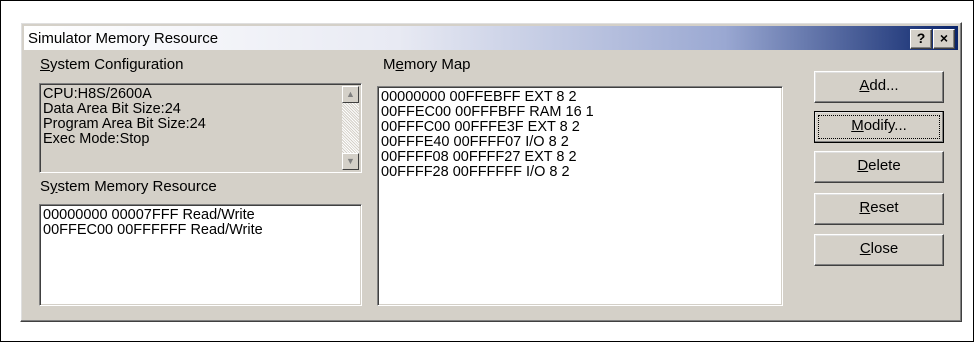  I want to click on reset-button: Reset, so click(879, 209).